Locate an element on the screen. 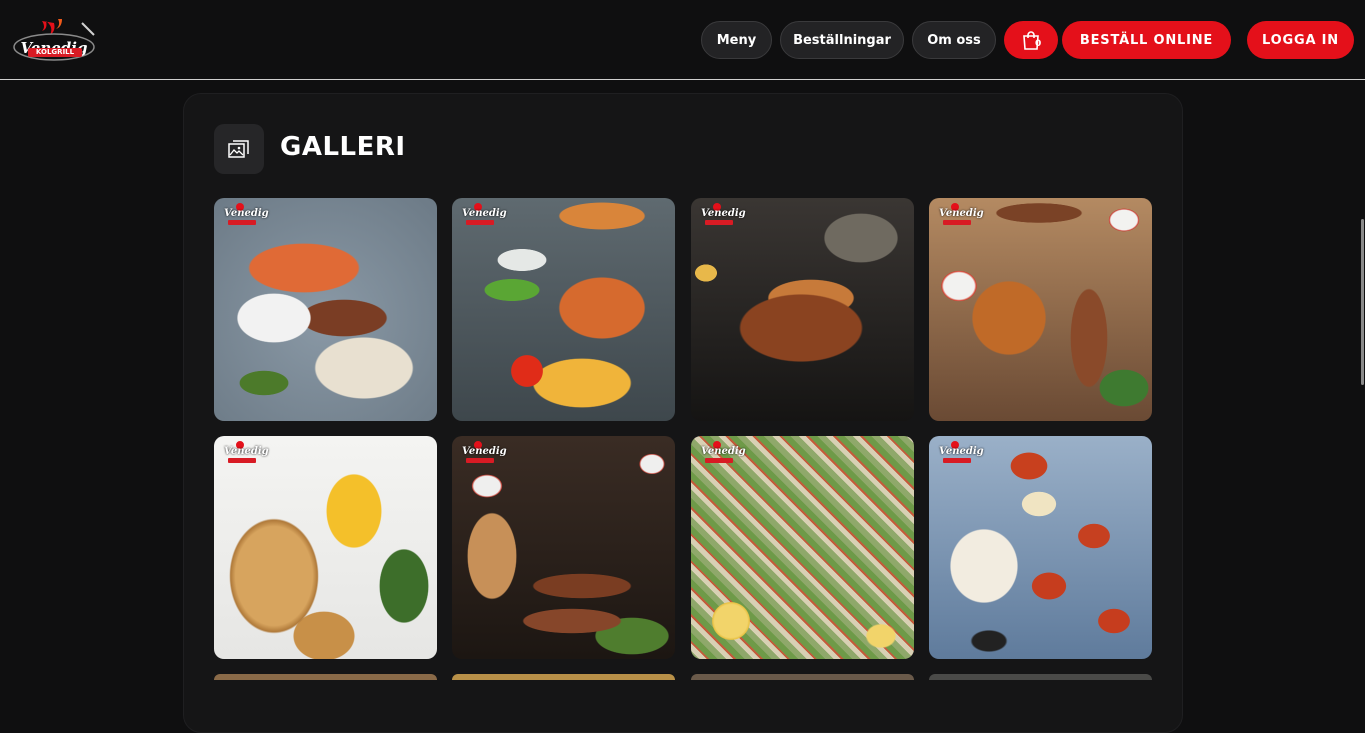 Image resolution: width=1365 pixels, height=733 pixels. cart-button: 0 is located at coordinates (1031, 40).